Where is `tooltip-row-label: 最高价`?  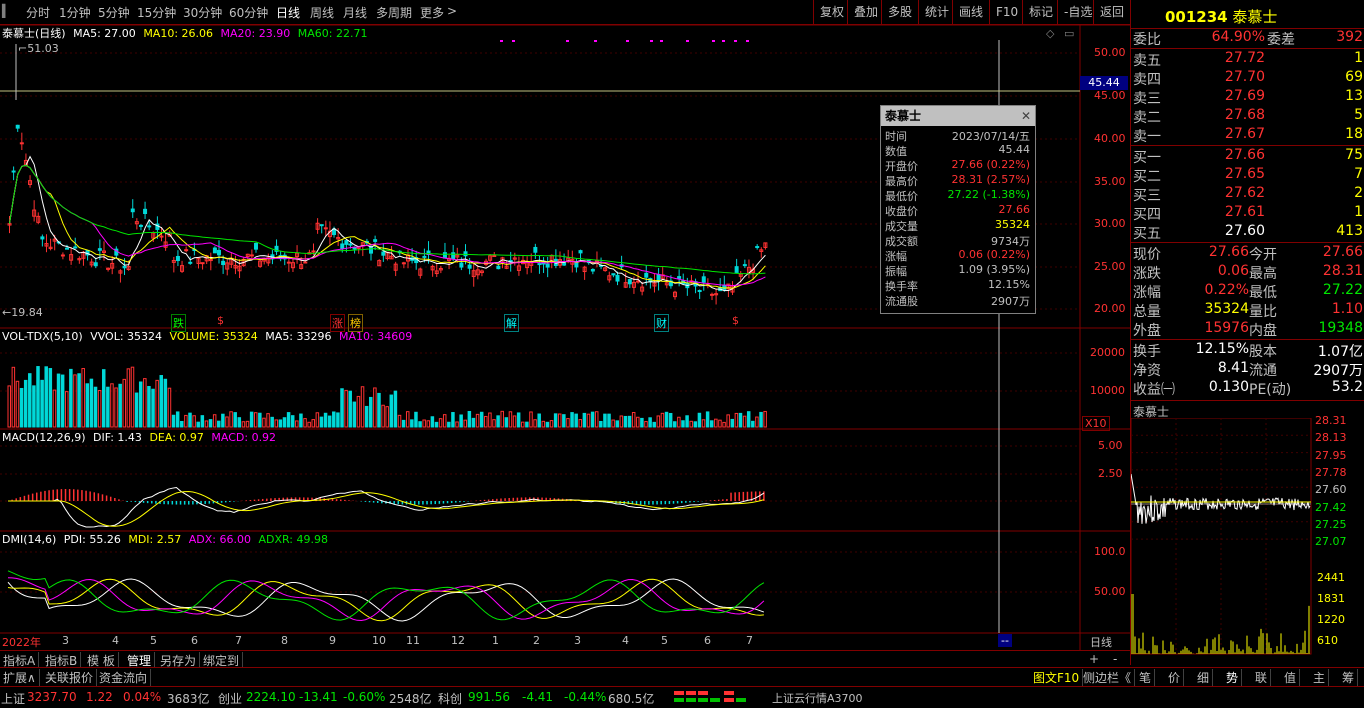
tooltip-row-label: 最高价 is located at coordinates (901, 181).